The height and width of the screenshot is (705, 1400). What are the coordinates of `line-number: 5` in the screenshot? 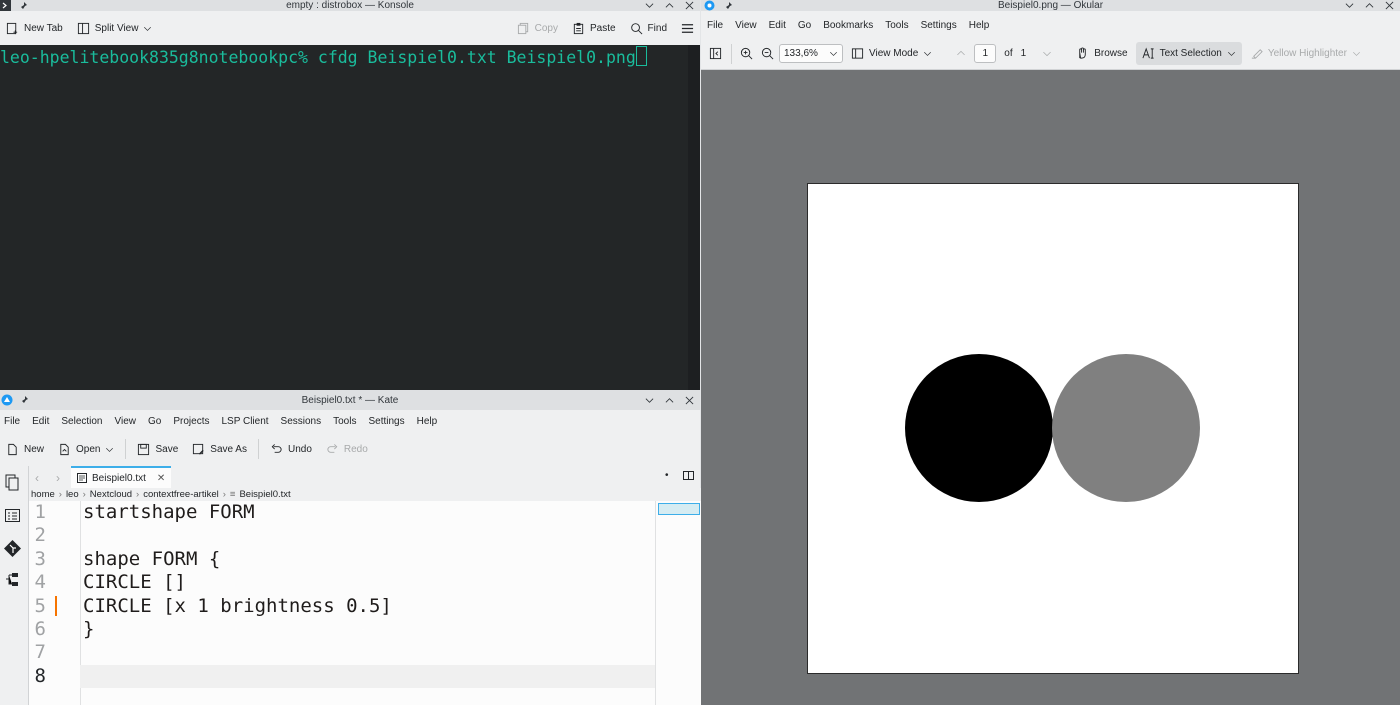 It's located at (40, 605).